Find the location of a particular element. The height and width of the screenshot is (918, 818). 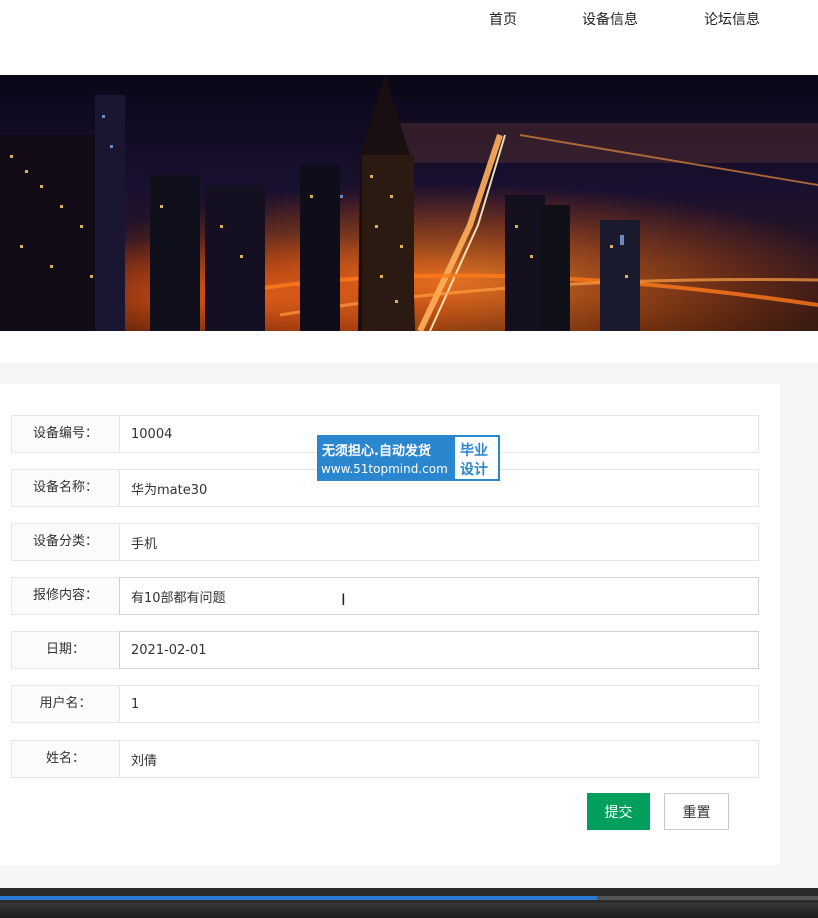

watermark-slogan: 无须担心.自动发货 is located at coordinates (376, 451).